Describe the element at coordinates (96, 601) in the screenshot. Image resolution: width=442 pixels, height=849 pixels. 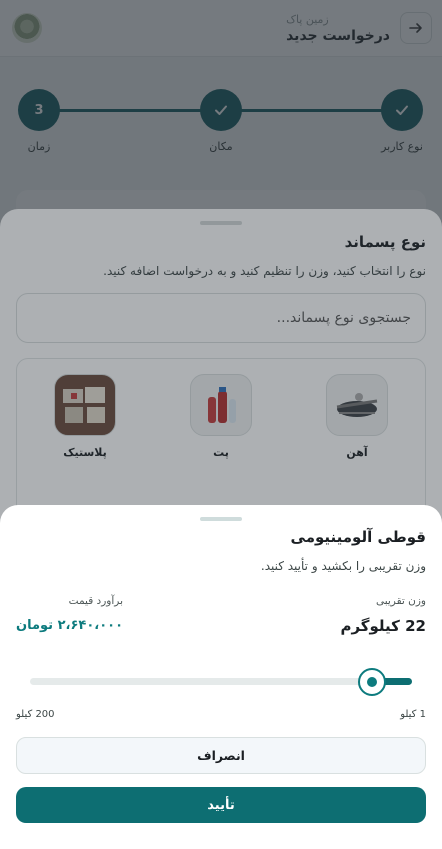
I see `price-label: برآورد قیمت` at that location.